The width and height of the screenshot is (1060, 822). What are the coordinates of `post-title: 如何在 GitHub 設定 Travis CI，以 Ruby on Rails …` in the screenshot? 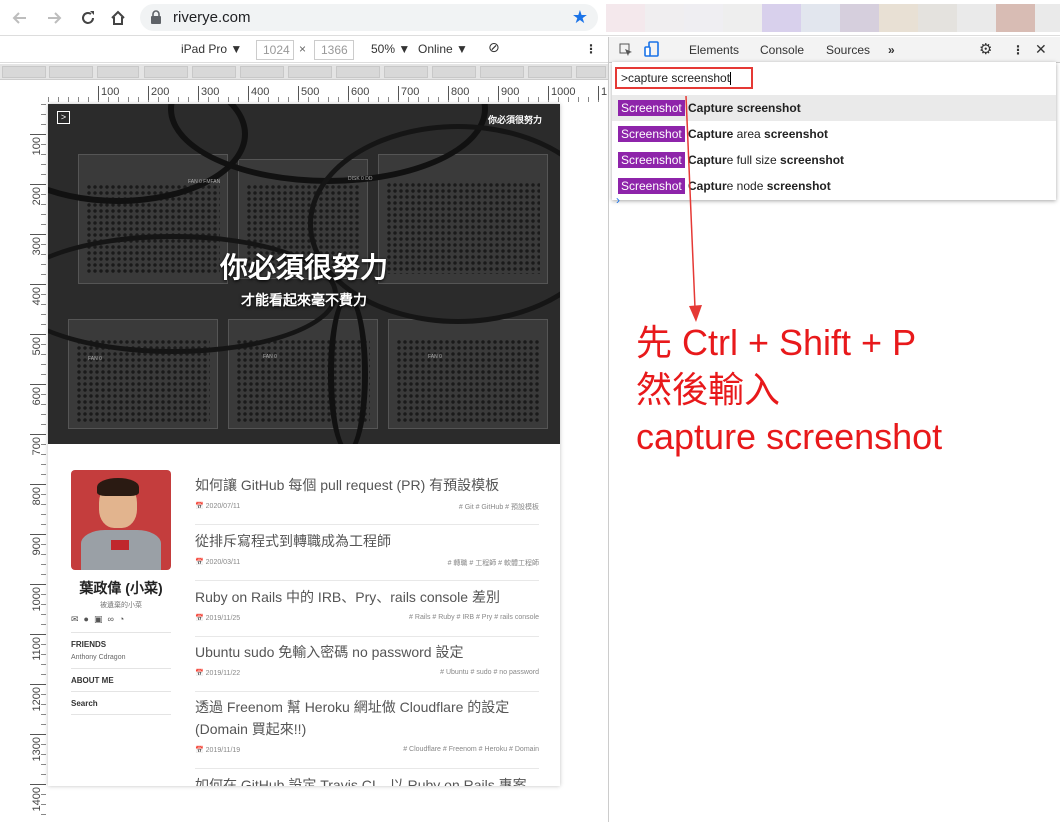 It's located at (367, 780).